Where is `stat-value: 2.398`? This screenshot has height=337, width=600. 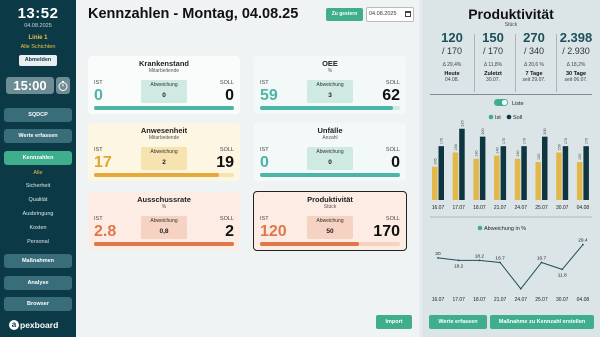
stat-value: 2.398 is located at coordinates (576, 37).